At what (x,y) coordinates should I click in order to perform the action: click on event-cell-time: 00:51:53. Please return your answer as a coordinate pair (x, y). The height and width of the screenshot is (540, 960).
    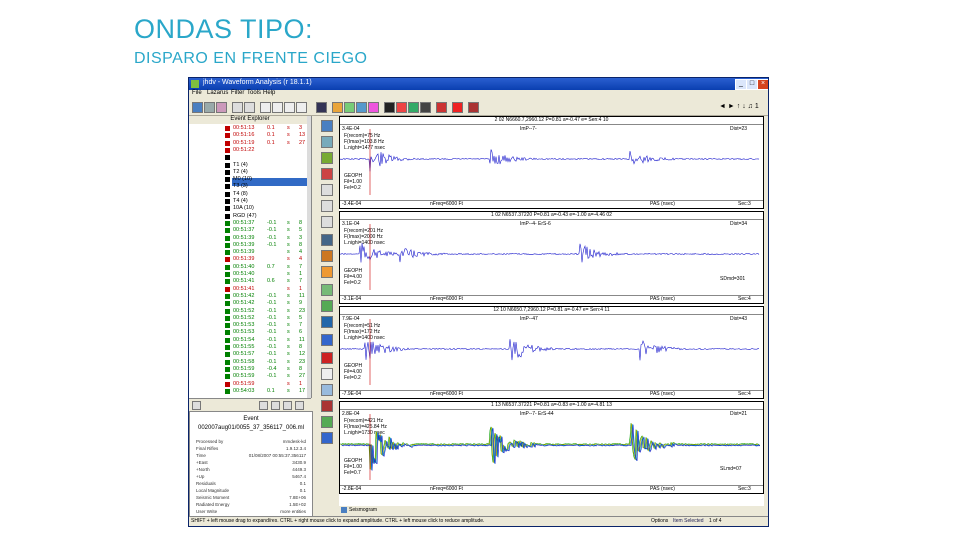
    Looking at the image, I should click on (244, 332).